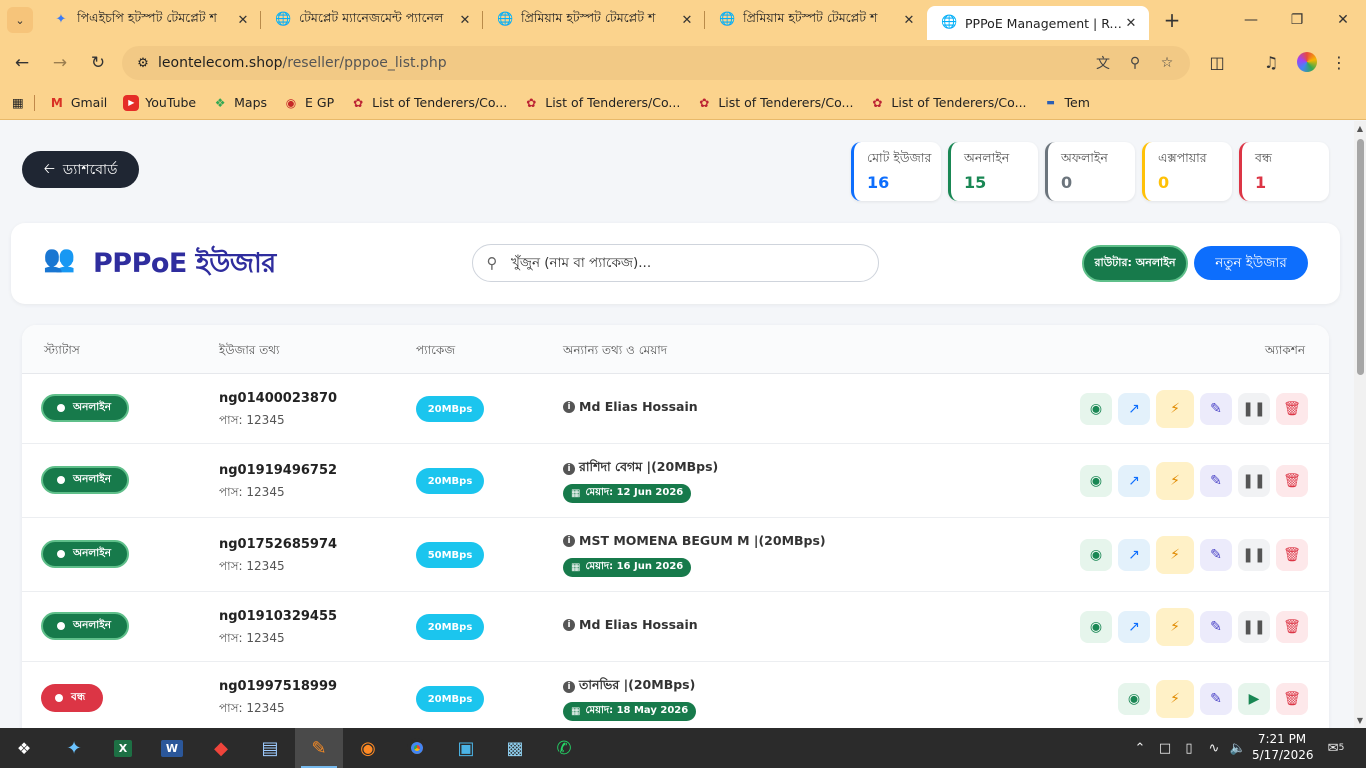  Describe the element at coordinates (60, 63) in the screenshot. I see `forward-arrow-icon: →` at that location.